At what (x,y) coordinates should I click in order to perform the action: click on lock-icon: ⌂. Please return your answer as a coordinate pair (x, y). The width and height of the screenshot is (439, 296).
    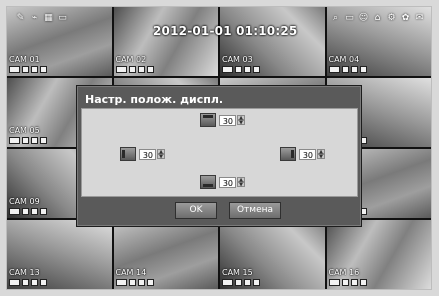
    Looking at the image, I should click on (377, 18).